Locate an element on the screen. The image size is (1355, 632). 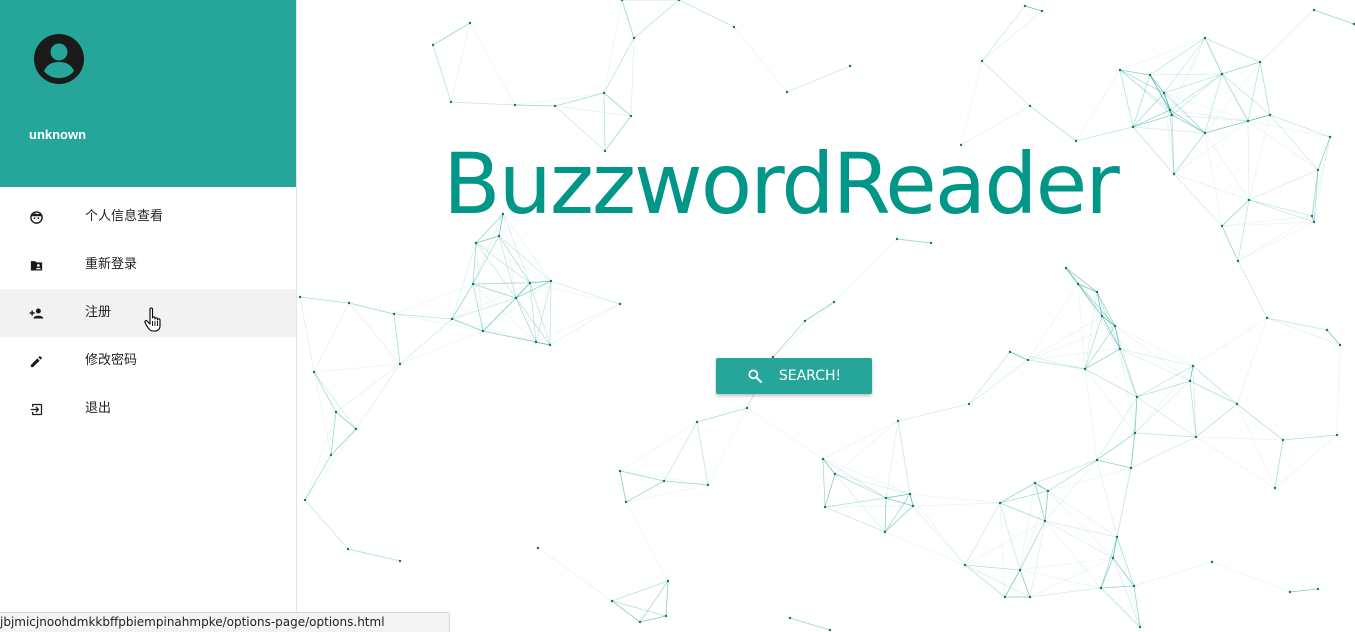
username: unknown is located at coordinates (58, 134).